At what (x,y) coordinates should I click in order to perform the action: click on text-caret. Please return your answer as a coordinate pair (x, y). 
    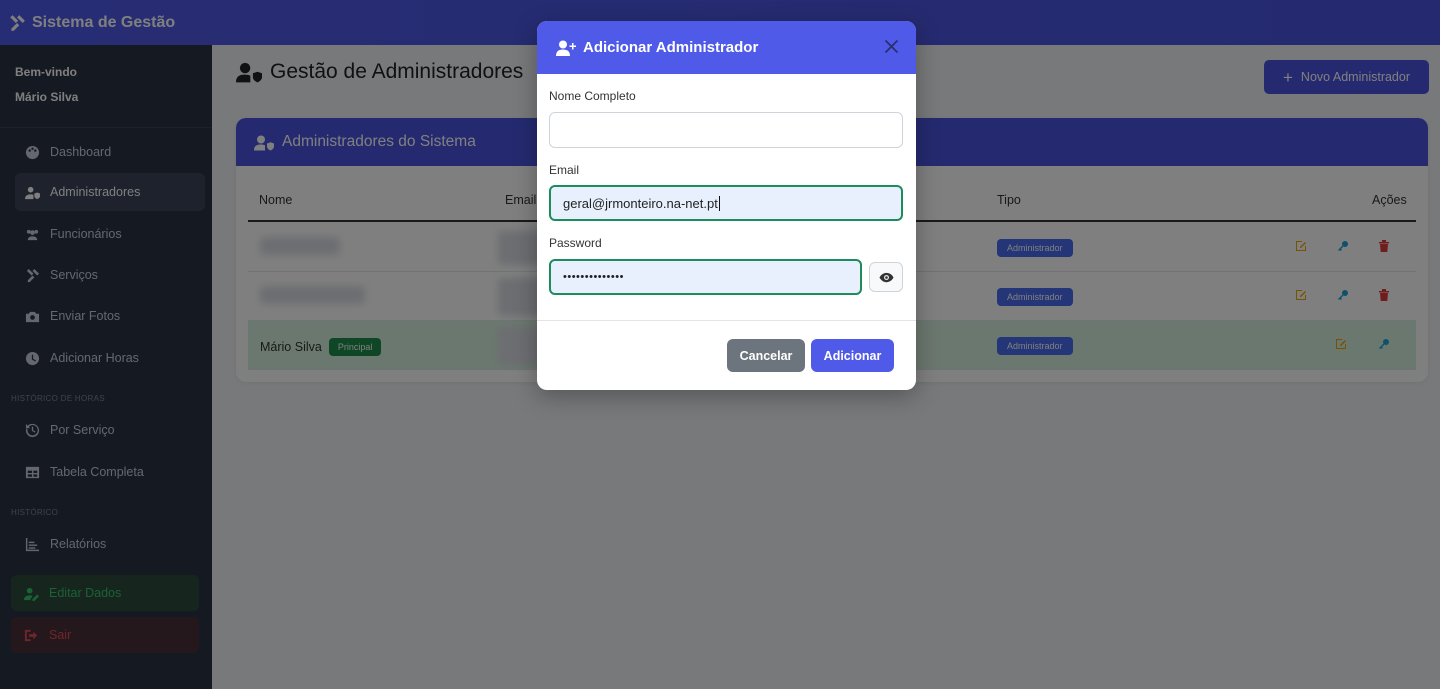
    Looking at the image, I should click on (719, 203).